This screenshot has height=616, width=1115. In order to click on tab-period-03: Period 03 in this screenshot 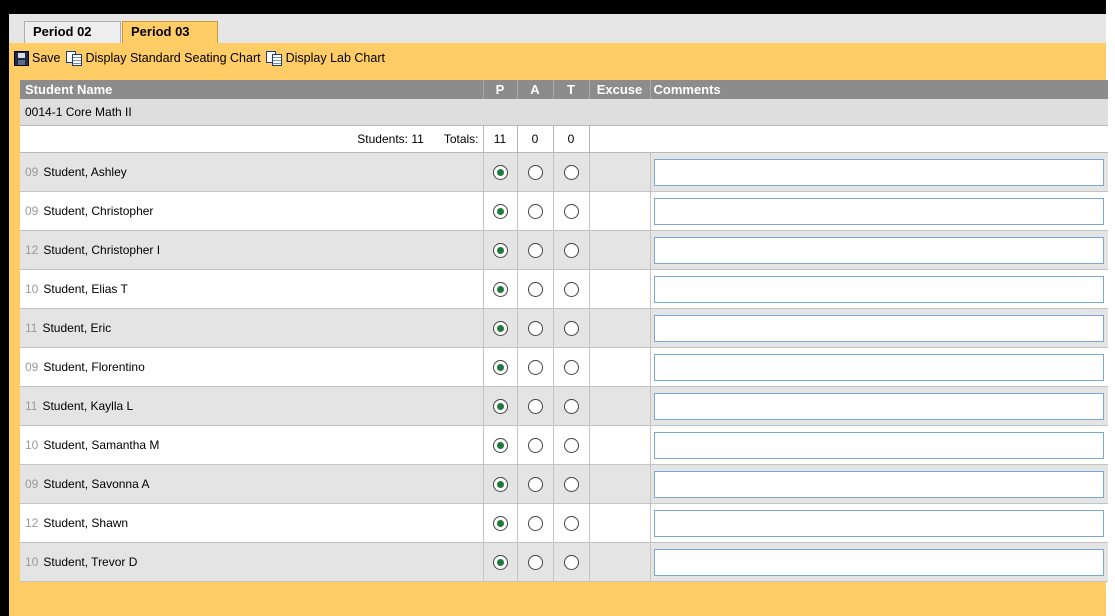, I will do `click(170, 32)`.